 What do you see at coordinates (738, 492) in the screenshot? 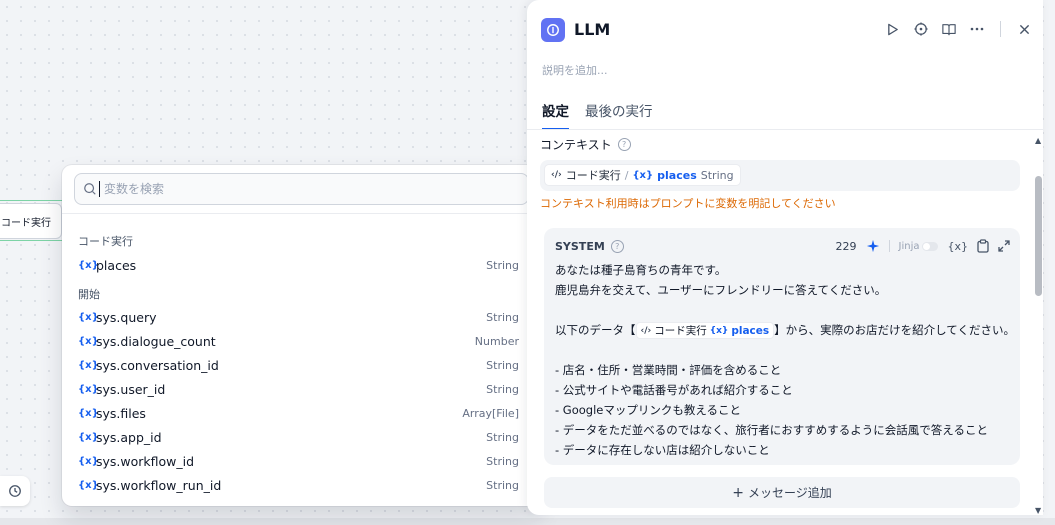
I see `plus-icon: +` at bounding box center [738, 492].